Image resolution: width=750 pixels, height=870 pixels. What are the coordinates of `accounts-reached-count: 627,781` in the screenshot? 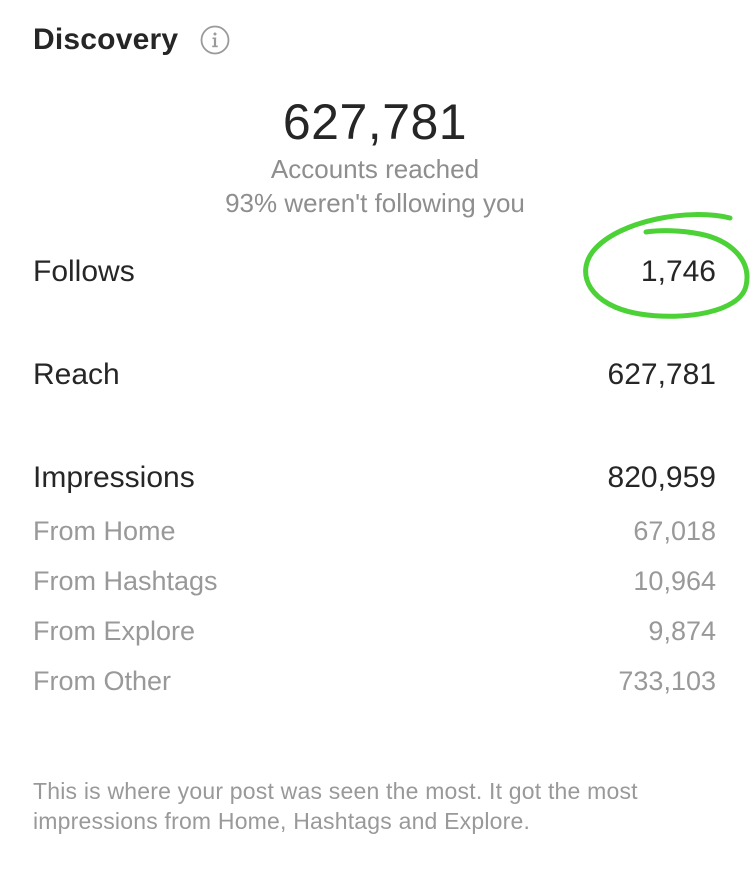 It's located at (375, 122).